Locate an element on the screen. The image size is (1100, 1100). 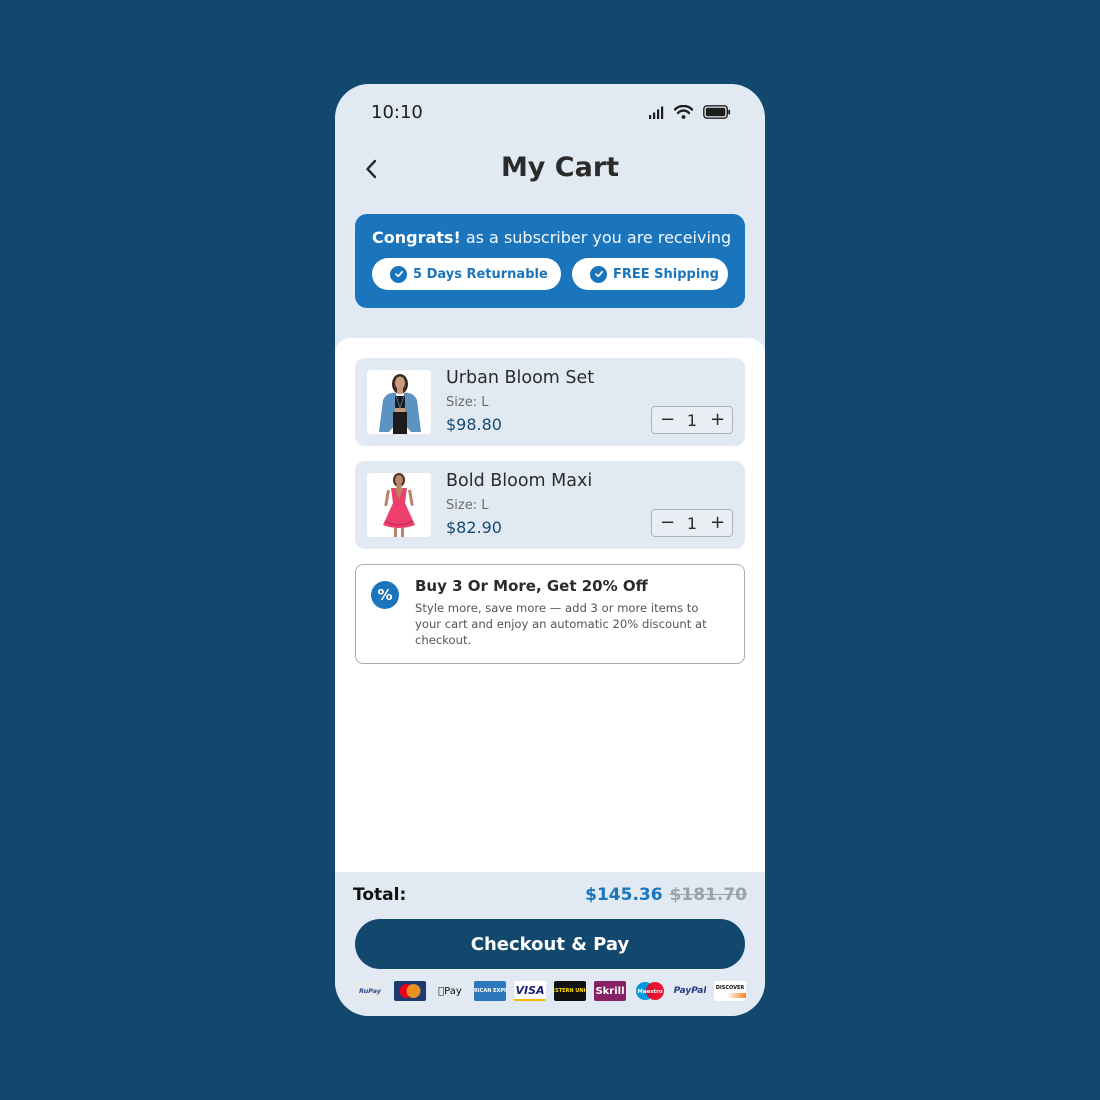
discounted-total: $145.36 is located at coordinates (624, 895).